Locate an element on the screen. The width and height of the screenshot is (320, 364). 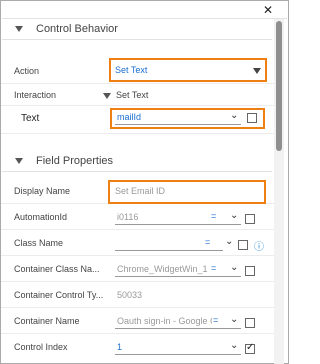
property-row: AutomationId i0116 = ⌄ is located at coordinates (138, 217).